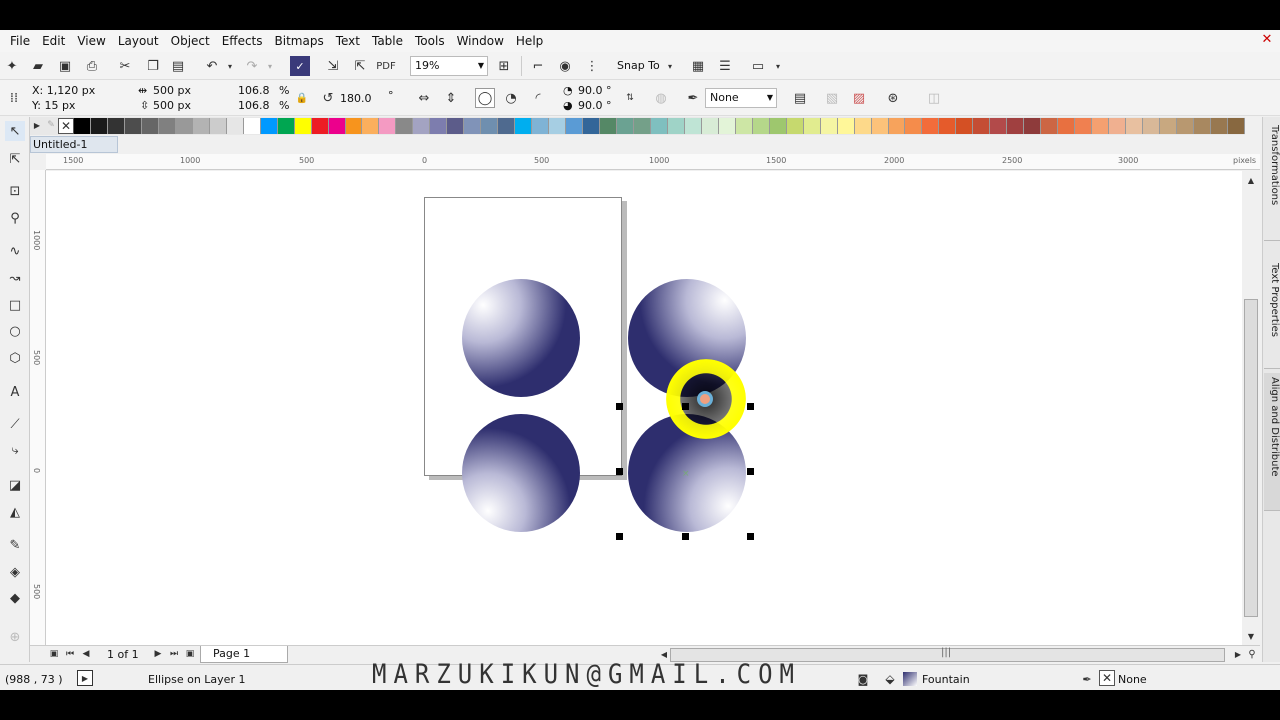 This screenshot has width=1280, height=720. I want to click on gradient-sphere, so click(521, 473).